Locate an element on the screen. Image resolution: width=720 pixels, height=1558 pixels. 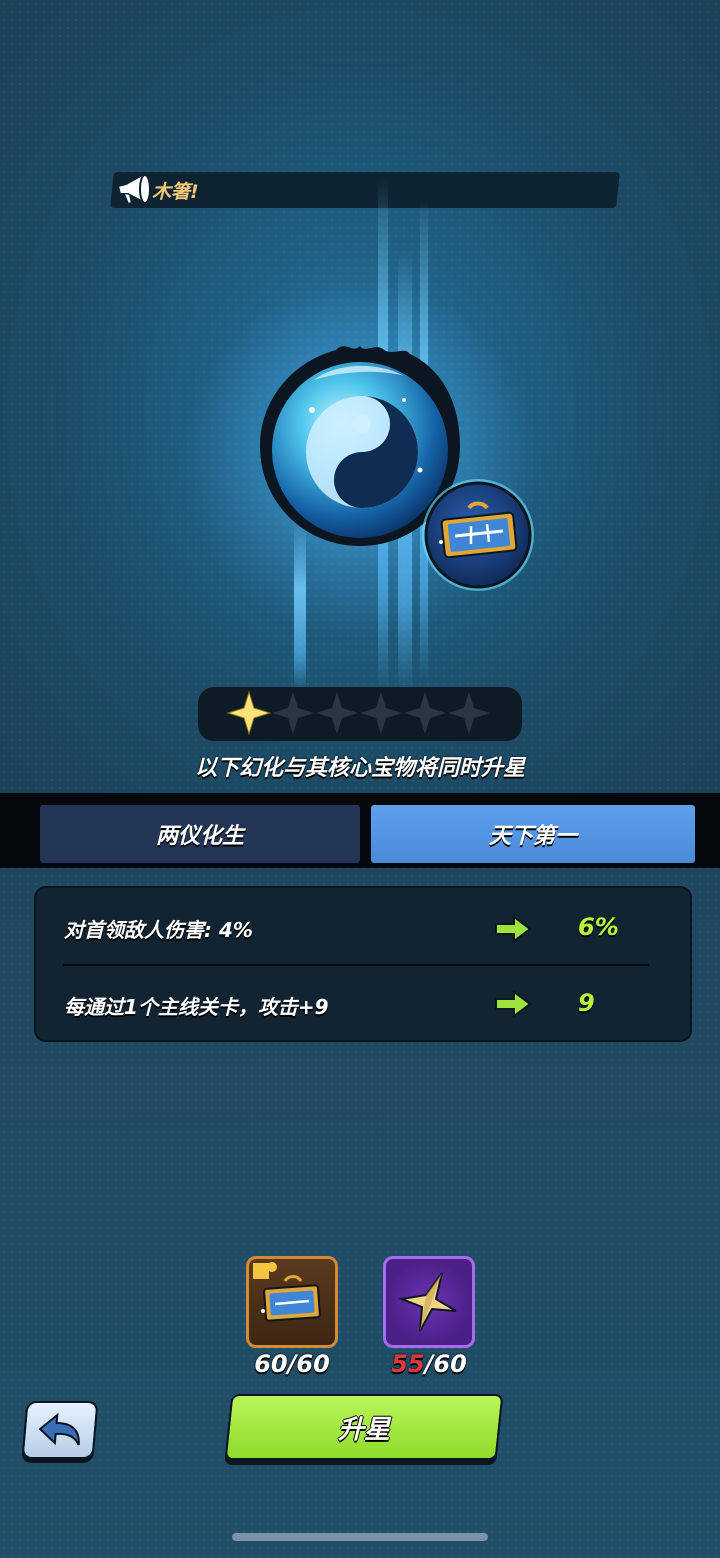
gold-star-icon is located at coordinates (427, 1302).